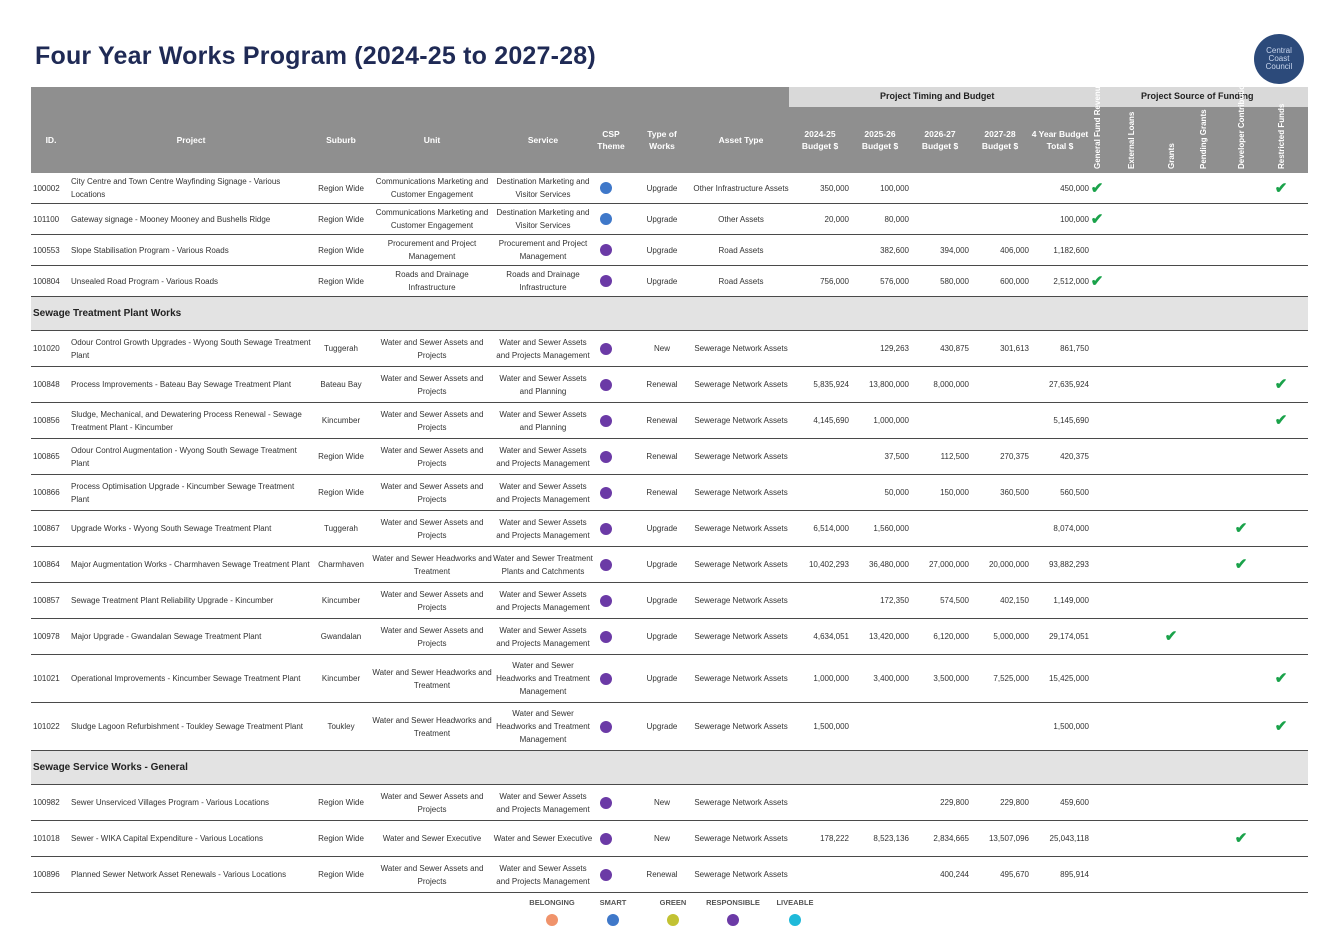 The image size is (1338, 947). What do you see at coordinates (1060, 838) in the screenshot?
I see `cell-total: 25,043,118` at bounding box center [1060, 838].